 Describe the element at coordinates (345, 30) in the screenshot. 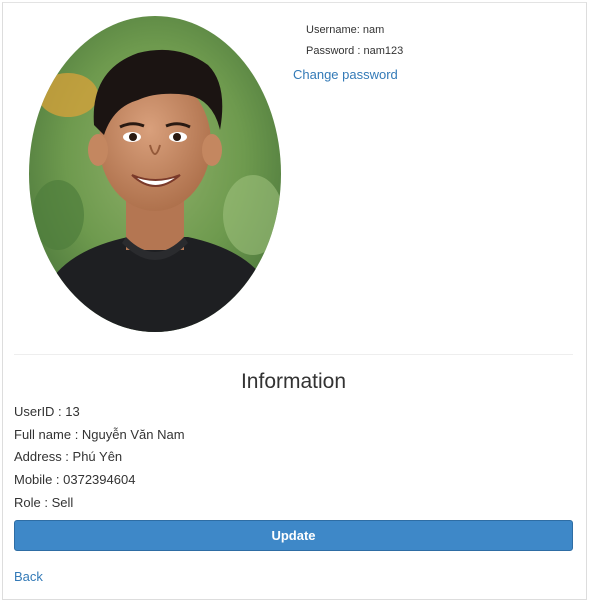

I see `username-text: Username: nam` at that location.